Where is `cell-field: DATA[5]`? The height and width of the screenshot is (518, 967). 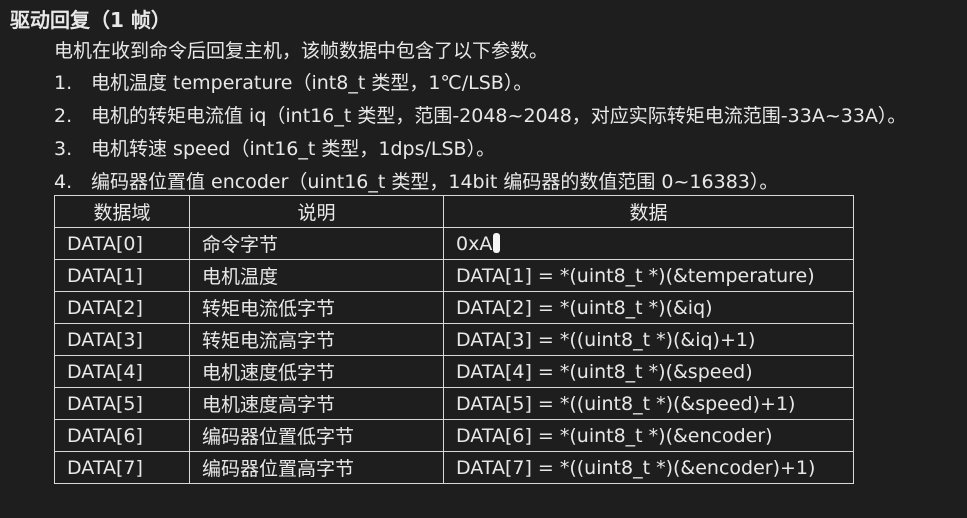 cell-field: DATA[5] is located at coordinates (122, 403).